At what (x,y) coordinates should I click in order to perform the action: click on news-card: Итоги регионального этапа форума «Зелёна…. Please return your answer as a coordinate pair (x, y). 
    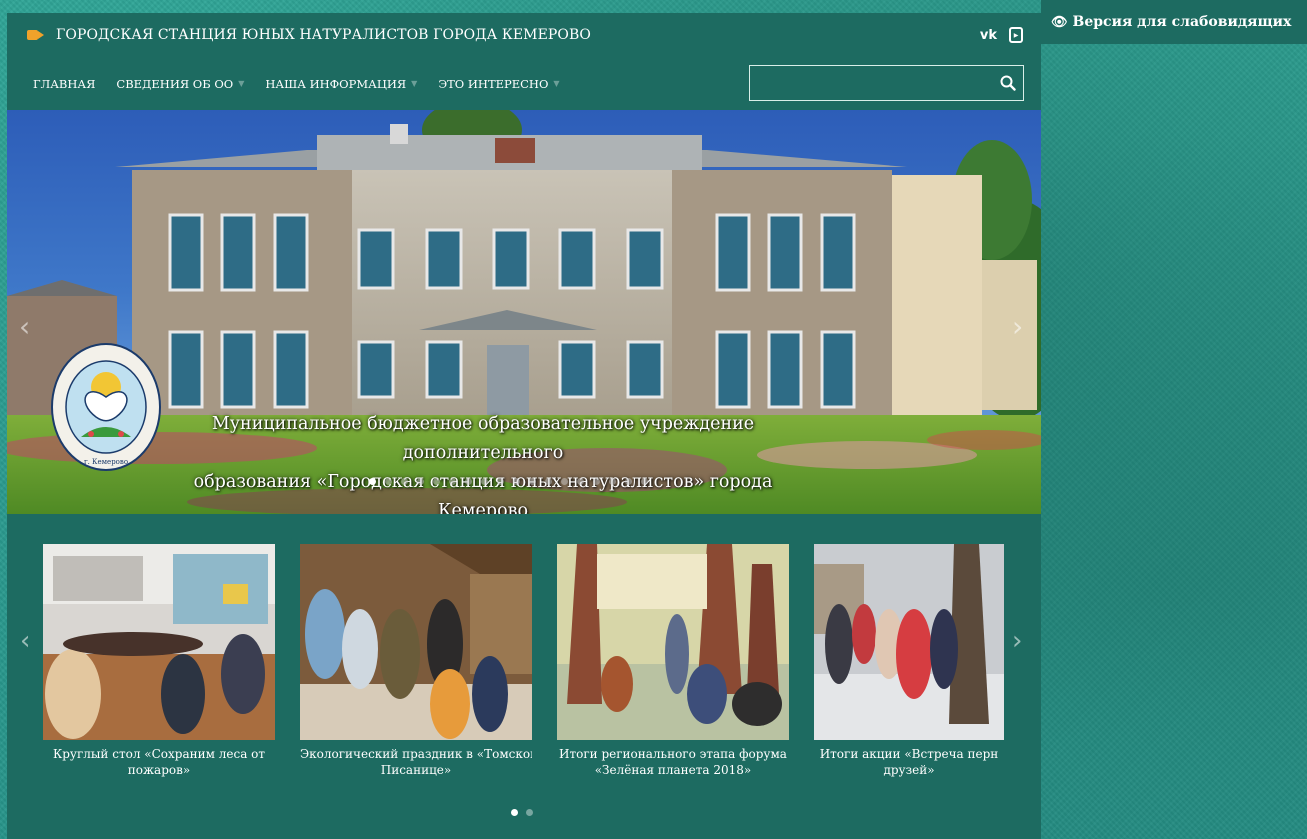
    Looking at the image, I should click on (673, 661).